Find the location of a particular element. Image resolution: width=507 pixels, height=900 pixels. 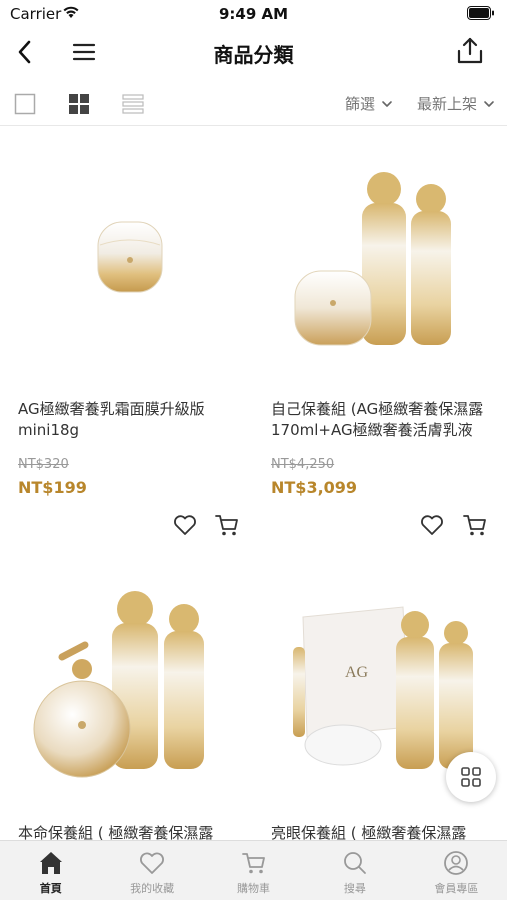

status-time: 9:49 AM is located at coordinates (253, 14).